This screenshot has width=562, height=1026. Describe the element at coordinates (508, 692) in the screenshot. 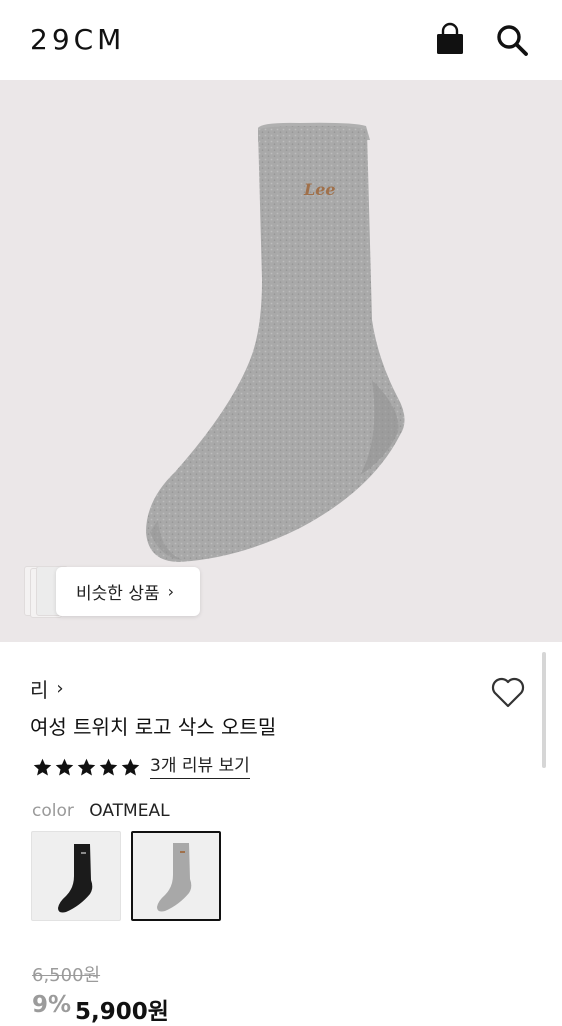

I see `heart-icon` at that location.